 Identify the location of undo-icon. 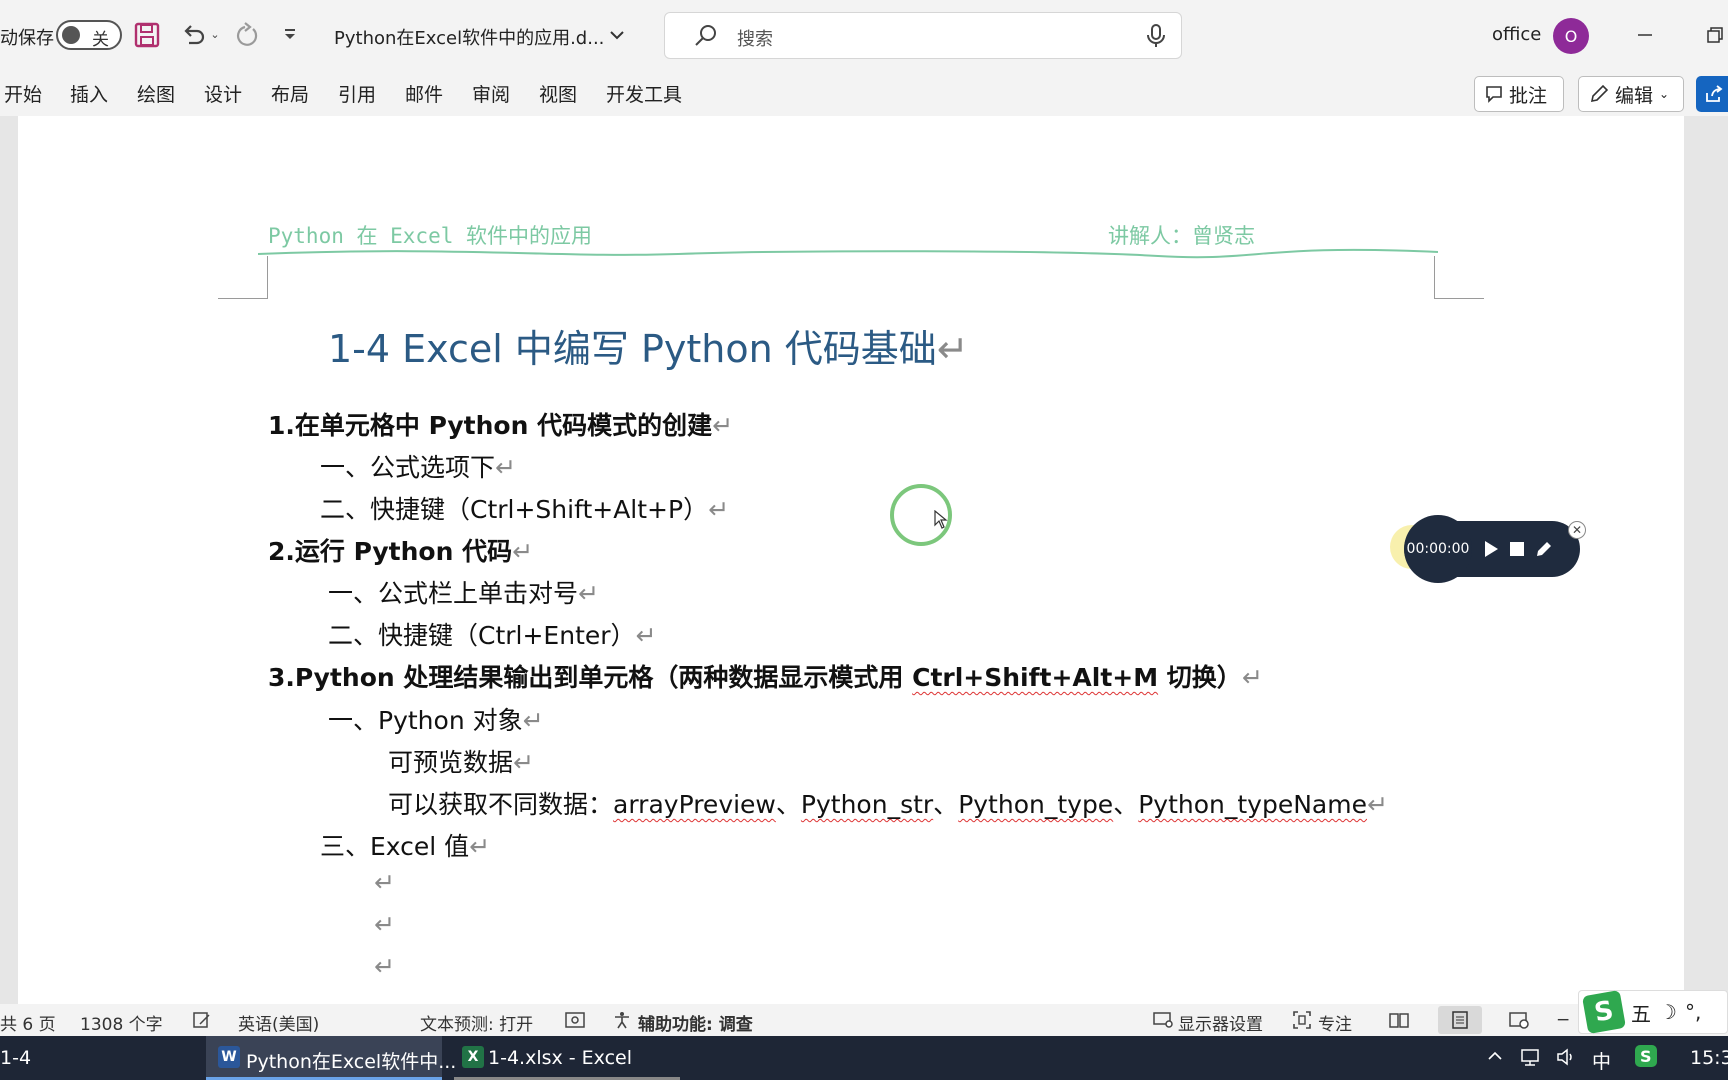
(193, 35).